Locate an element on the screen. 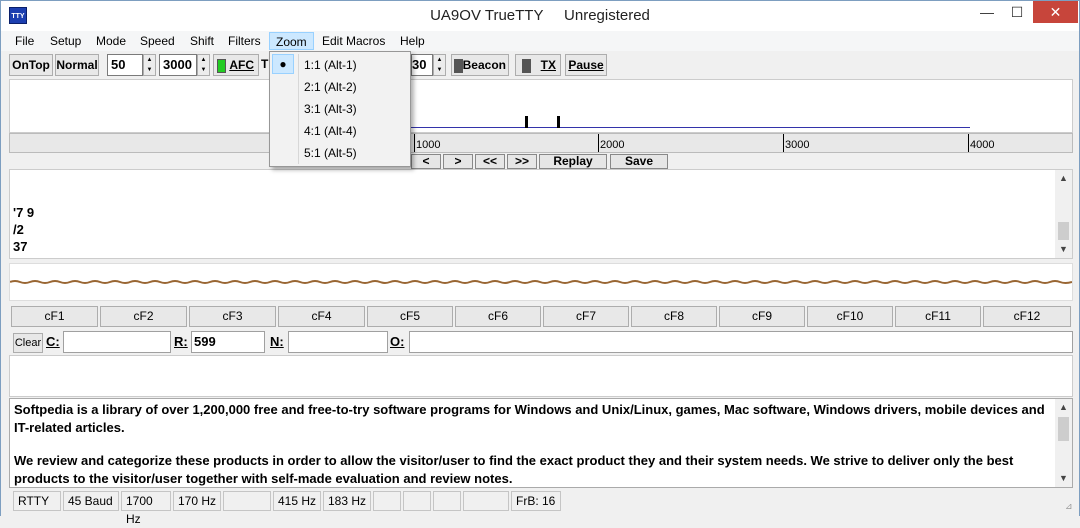 This screenshot has width=1080, height=528. status-shift: 170 Hz is located at coordinates (197, 501).